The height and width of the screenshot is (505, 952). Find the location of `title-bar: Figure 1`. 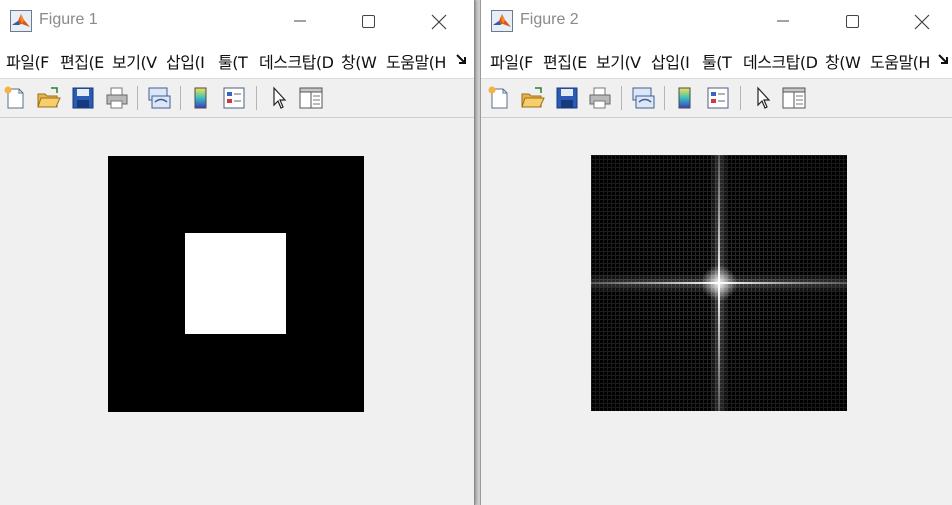

title-bar: Figure 1 is located at coordinates (237, 21).